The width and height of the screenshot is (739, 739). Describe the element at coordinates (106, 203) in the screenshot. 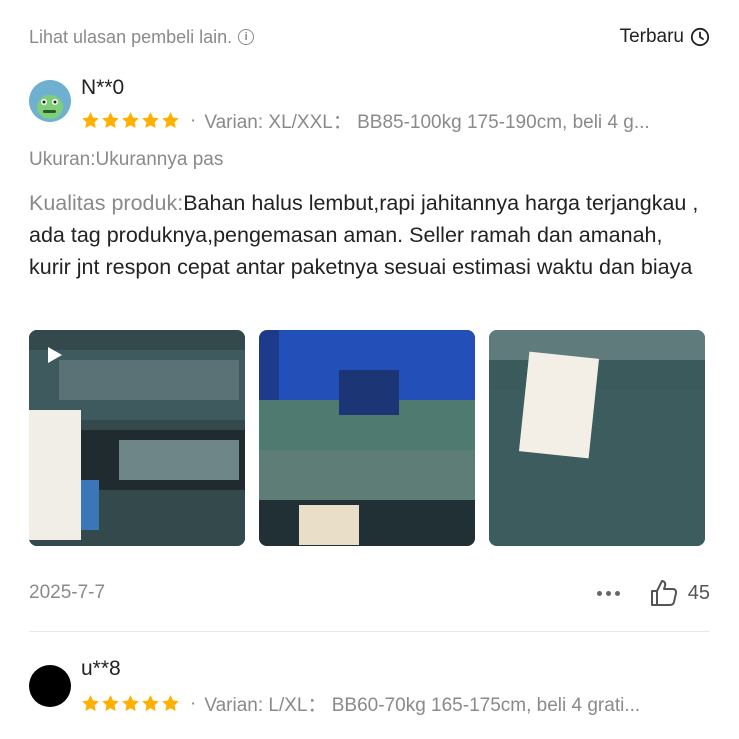

I see `quality-label: Kualitas produk:` at that location.